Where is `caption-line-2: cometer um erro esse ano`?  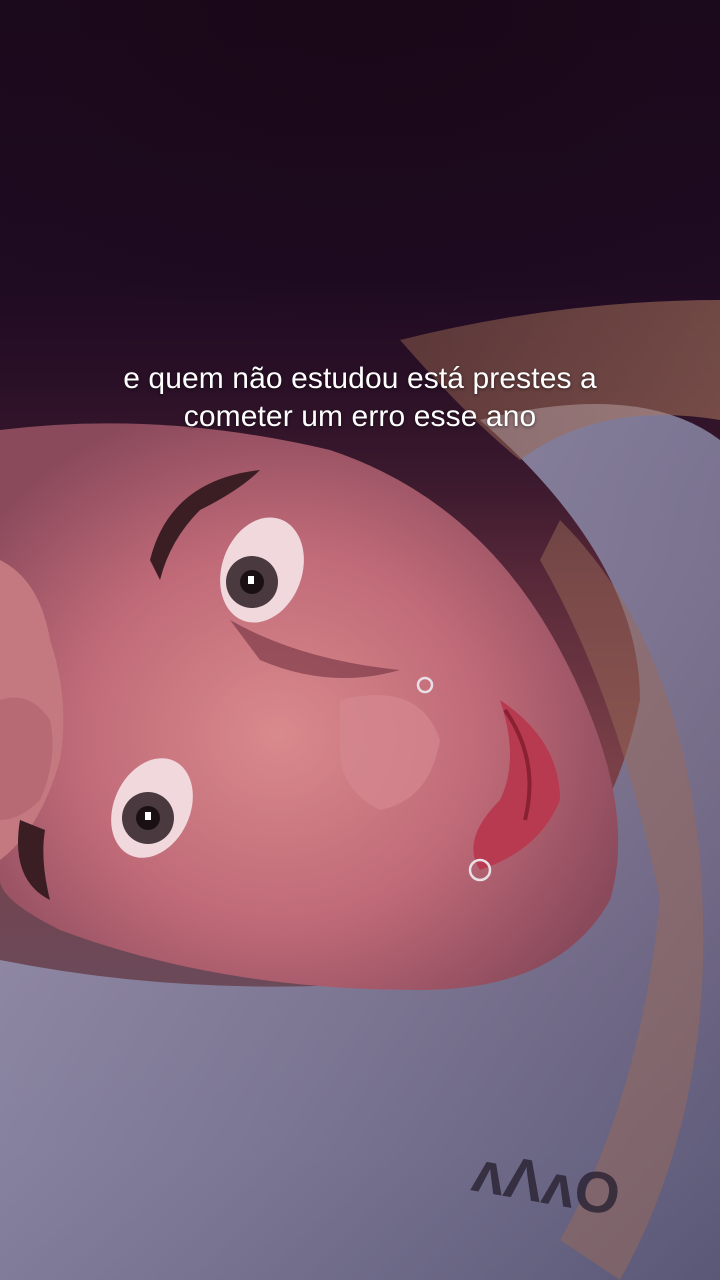
caption-line-2: cometer um erro esse ano is located at coordinates (360, 416).